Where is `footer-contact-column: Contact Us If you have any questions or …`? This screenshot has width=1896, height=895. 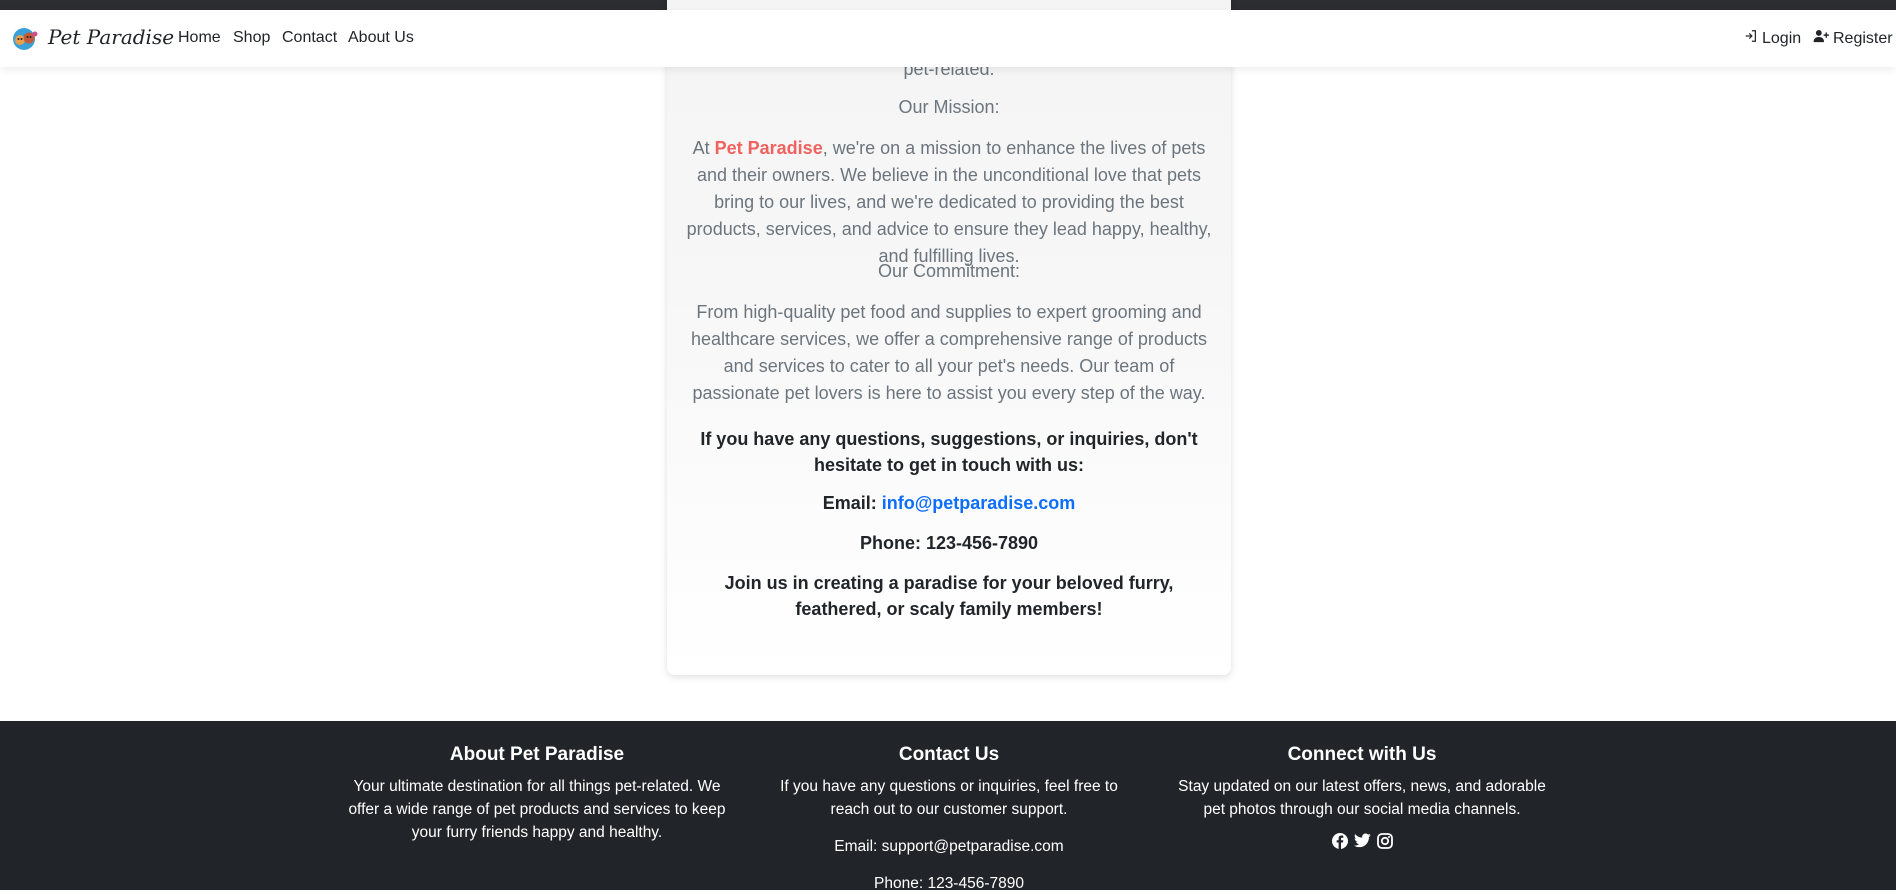
footer-contact-column: Contact Us If you have any questions or … is located at coordinates (949, 819).